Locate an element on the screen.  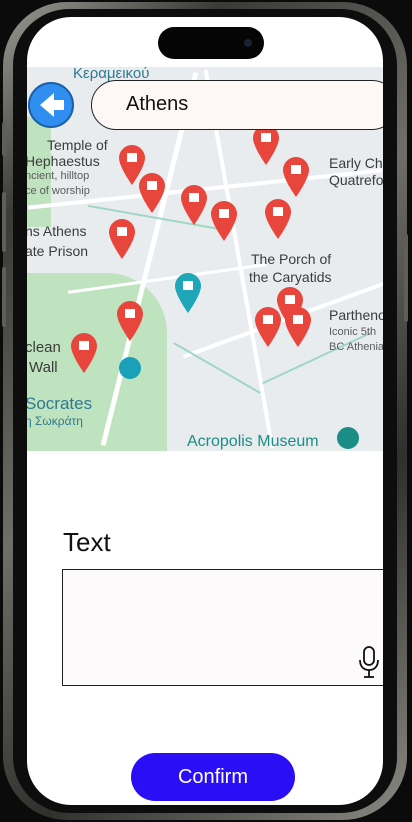
microphone-icon is located at coordinates (369, 662).